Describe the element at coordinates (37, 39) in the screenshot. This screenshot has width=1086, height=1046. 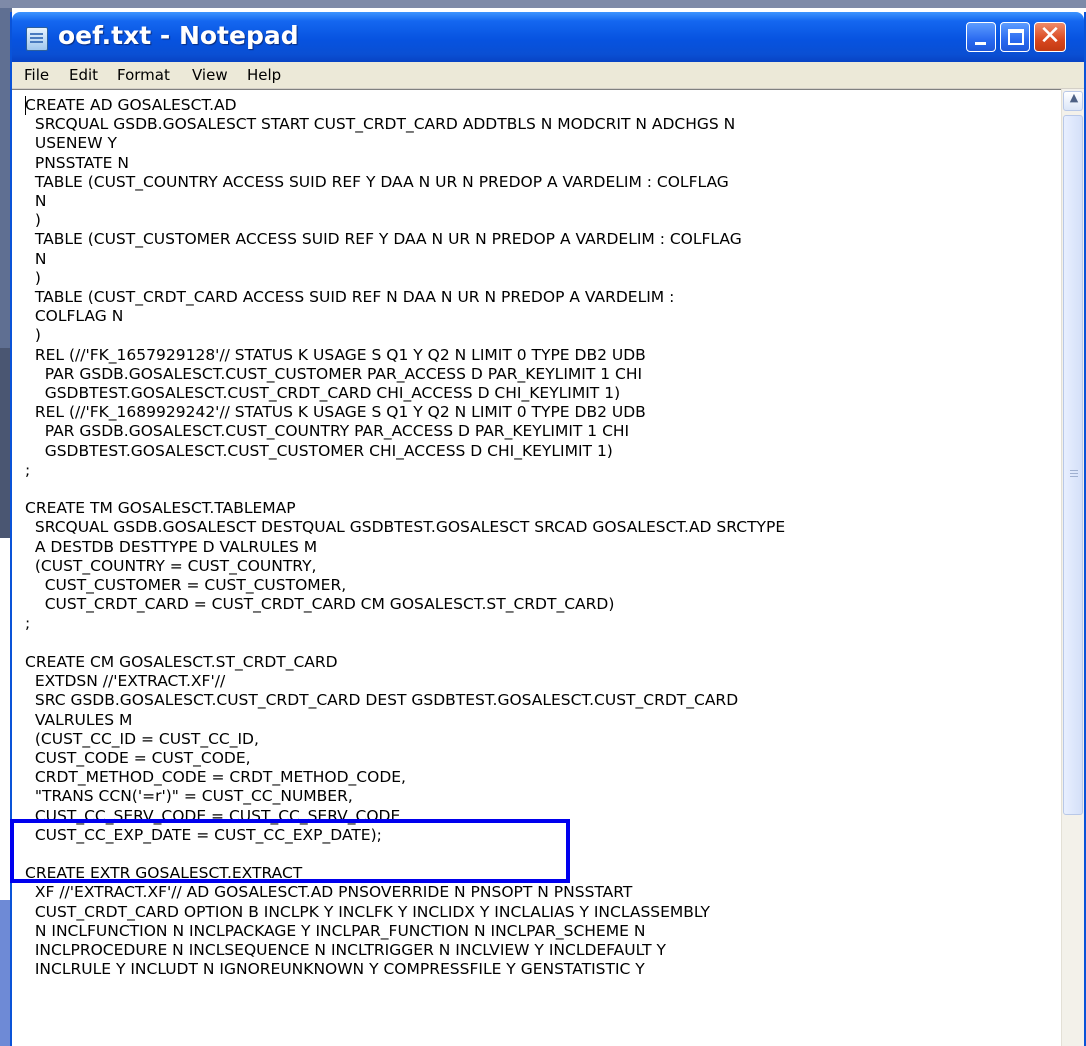
I see `notepad-icon` at that location.